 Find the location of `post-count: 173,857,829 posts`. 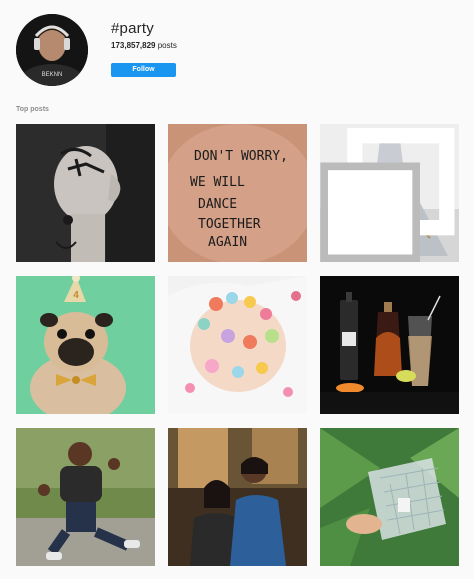

post-count: 173,857,829 posts is located at coordinates (144, 45).